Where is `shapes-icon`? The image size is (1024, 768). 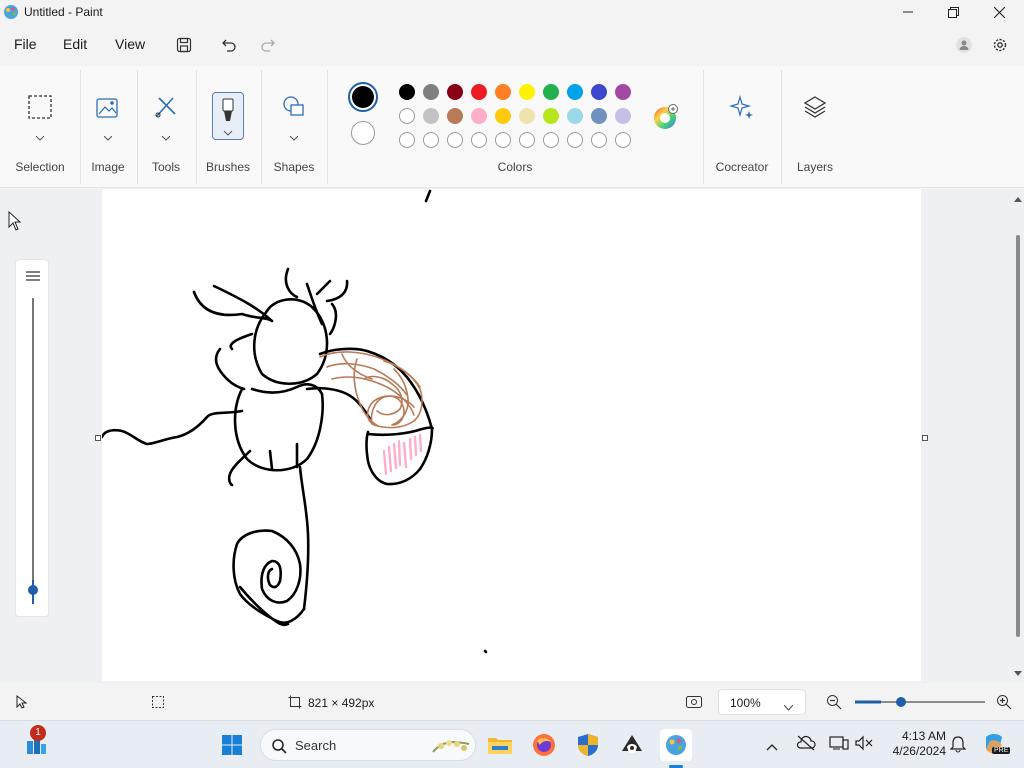
shapes-icon is located at coordinates (294, 109).